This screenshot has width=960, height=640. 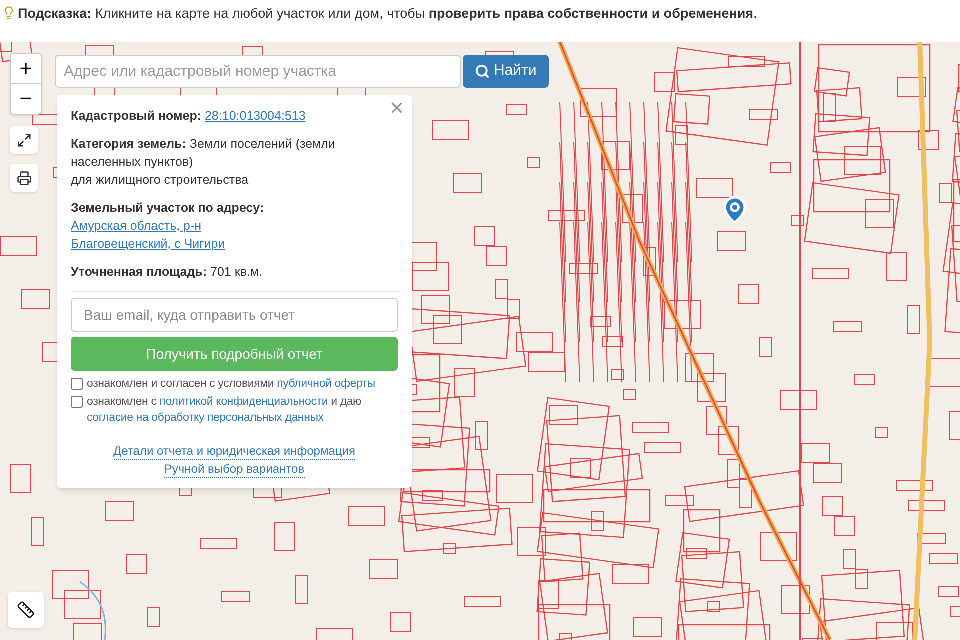 What do you see at coordinates (388, 14) in the screenshot?
I see `hint-text: Подсказка: Кликните на карте на любой участок или дом, чтобы проверить права собственности и обременения.` at bounding box center [388, 14].